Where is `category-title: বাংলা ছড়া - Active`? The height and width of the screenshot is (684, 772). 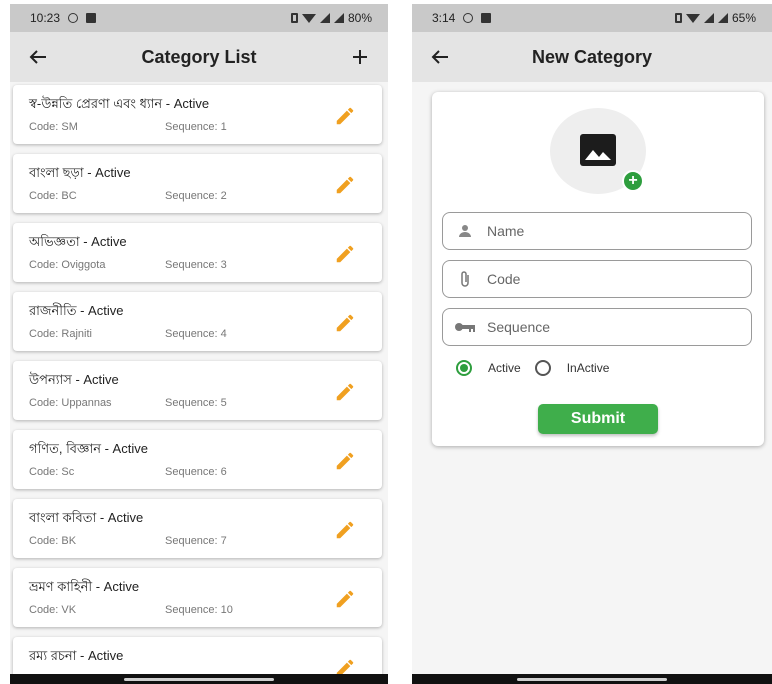
category-title: বাংলা ছড়া - Active is located at coordinates (80, 172).